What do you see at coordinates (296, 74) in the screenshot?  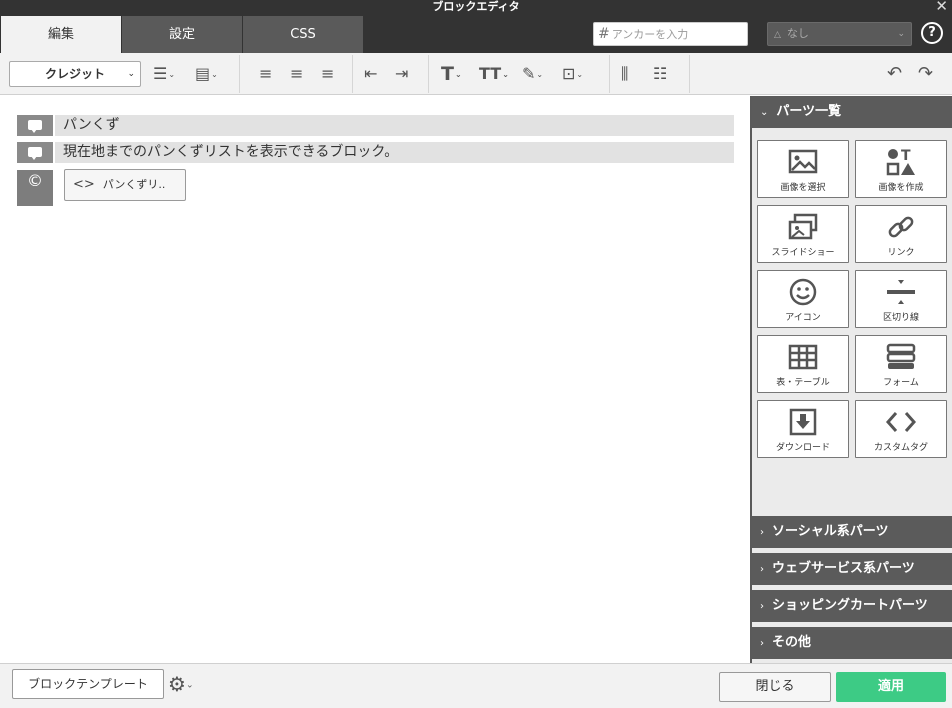 I see `align-center-icon: ≡` at bounding box center [296, 74].